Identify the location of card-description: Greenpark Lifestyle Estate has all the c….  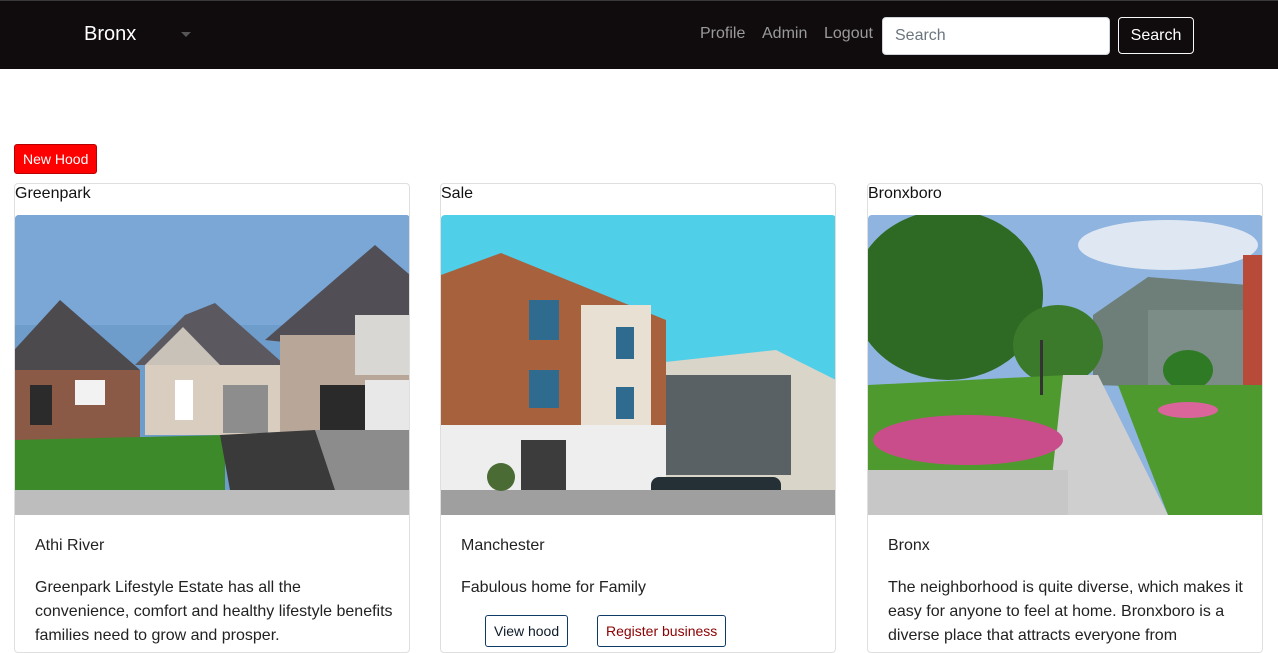
(214, 611).